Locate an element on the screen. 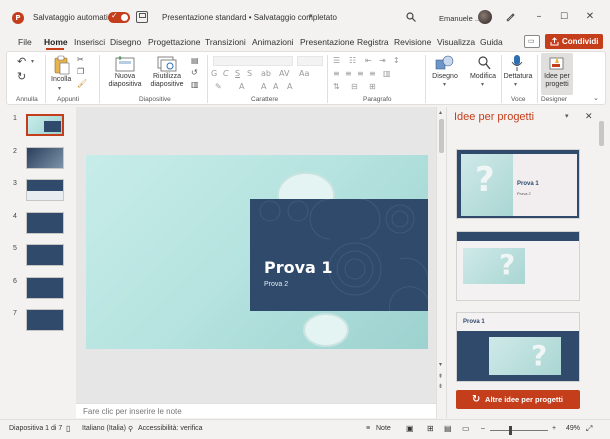 The width and height of the screenshot is (610, 439). slide-sorter-icon: ⊞ is located at coordinates (430, 428).